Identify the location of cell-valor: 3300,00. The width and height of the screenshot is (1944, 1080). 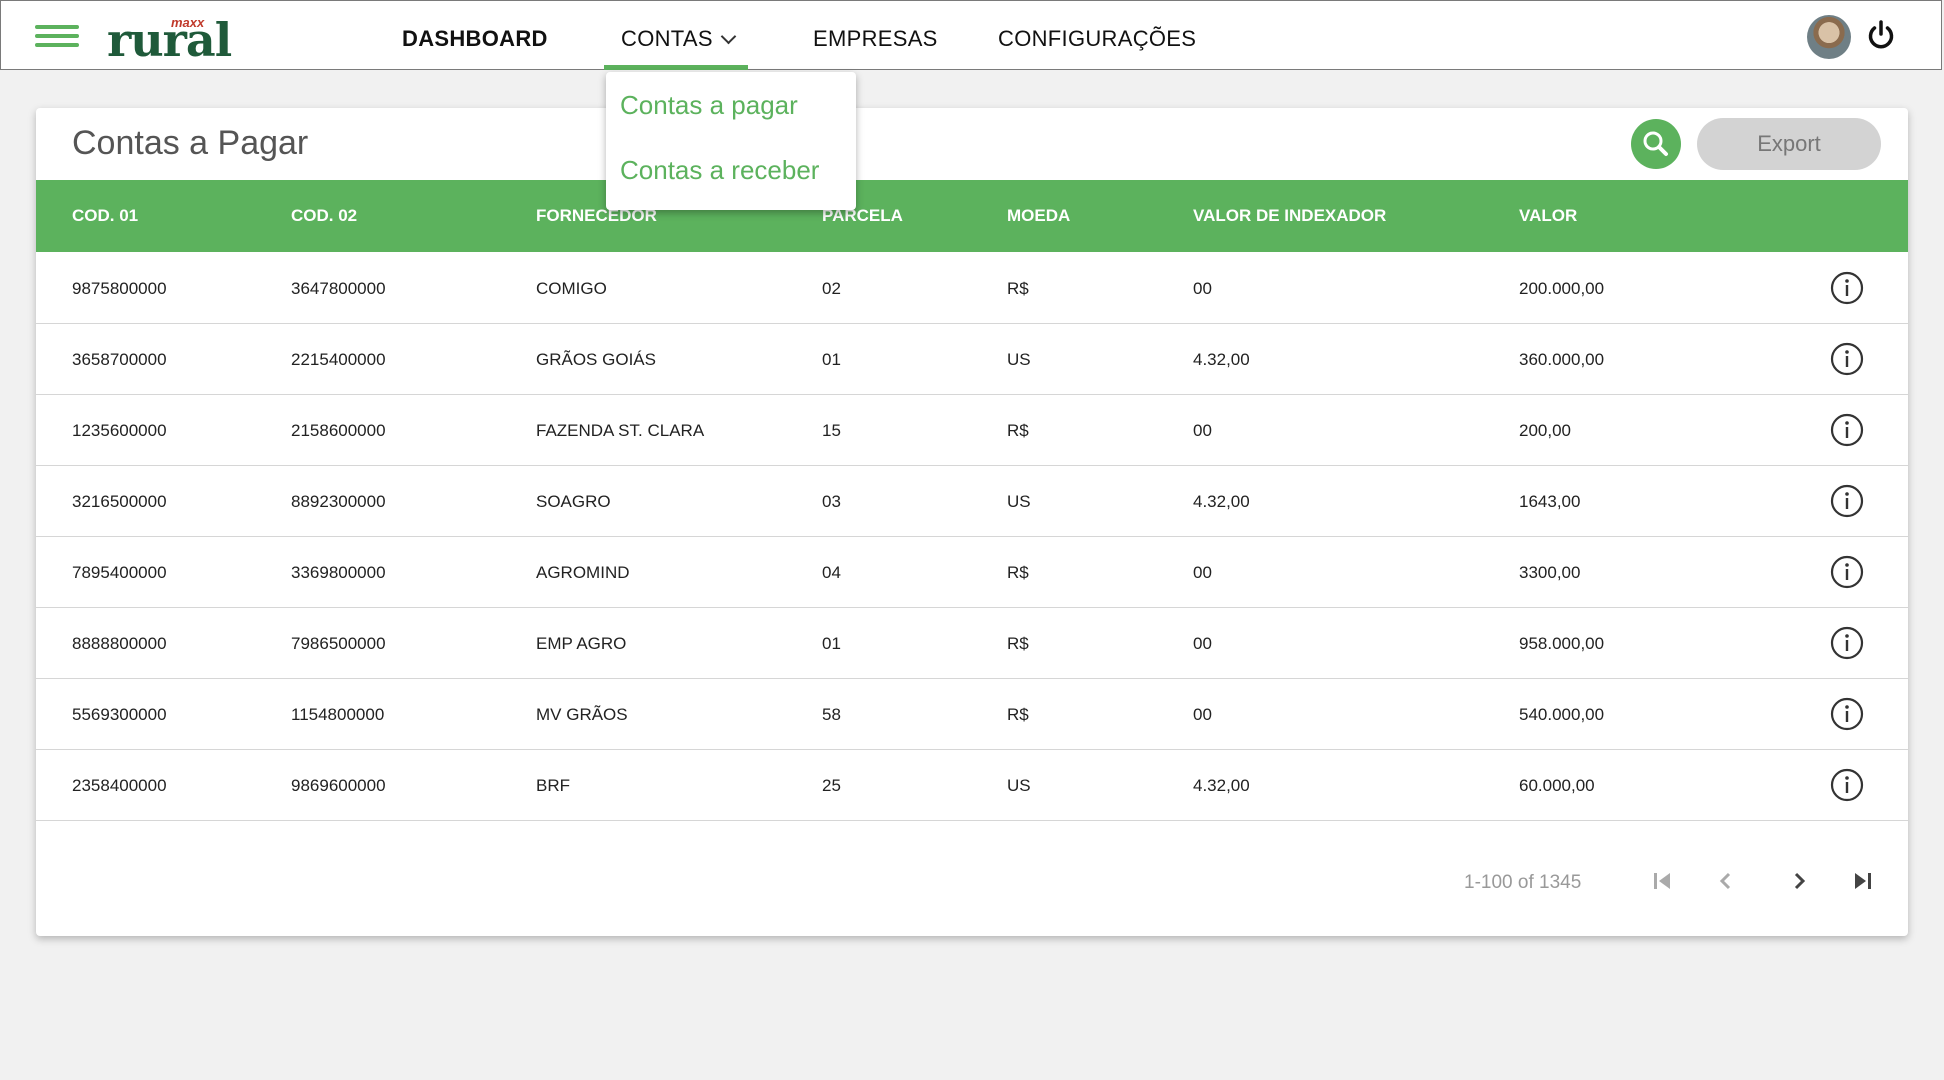
(1550, 572).